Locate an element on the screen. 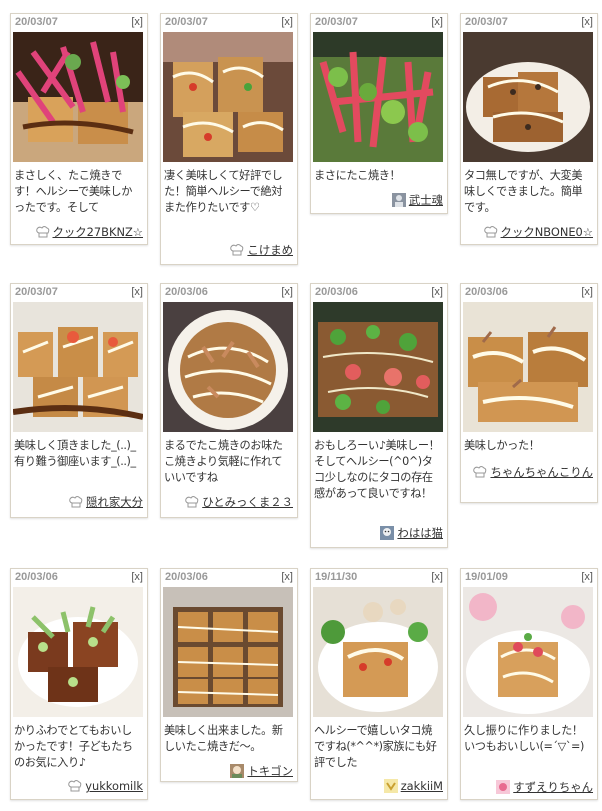  author-name: クック27BKNZ☆ is located at coordinates (98, 232).